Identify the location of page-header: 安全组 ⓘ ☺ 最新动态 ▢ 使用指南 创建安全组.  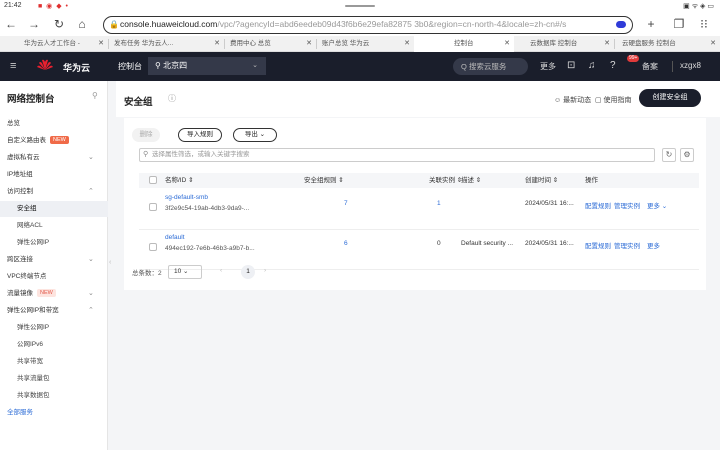
(418, 99).